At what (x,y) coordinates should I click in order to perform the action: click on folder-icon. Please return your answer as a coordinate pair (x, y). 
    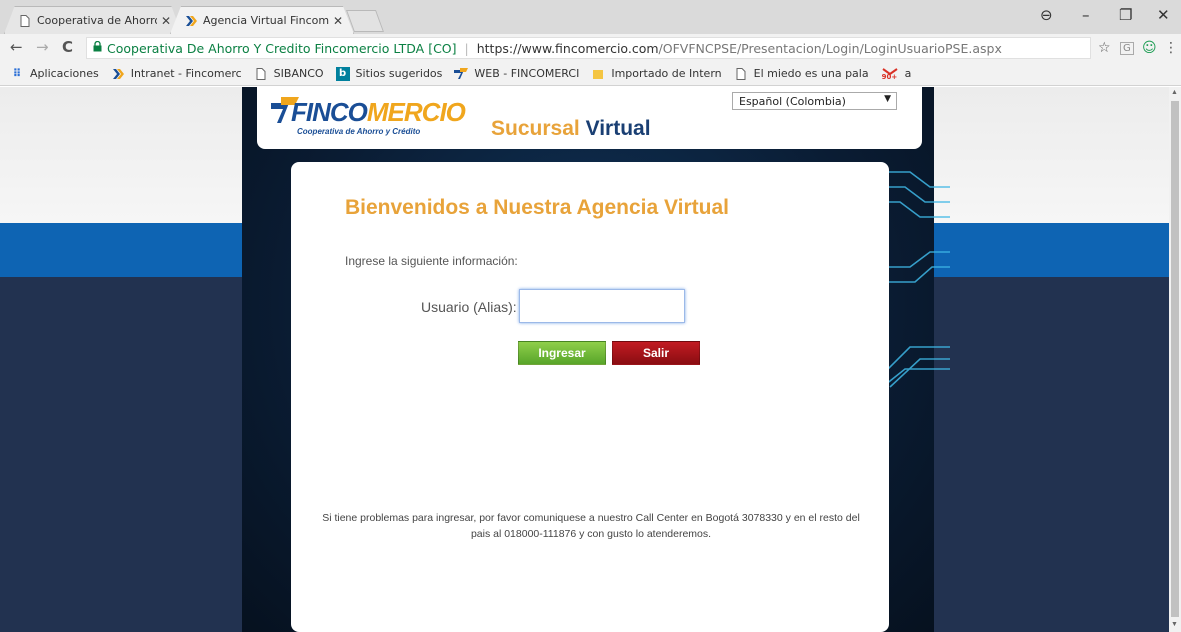
    Looking at the image, I should click on (598, 74).